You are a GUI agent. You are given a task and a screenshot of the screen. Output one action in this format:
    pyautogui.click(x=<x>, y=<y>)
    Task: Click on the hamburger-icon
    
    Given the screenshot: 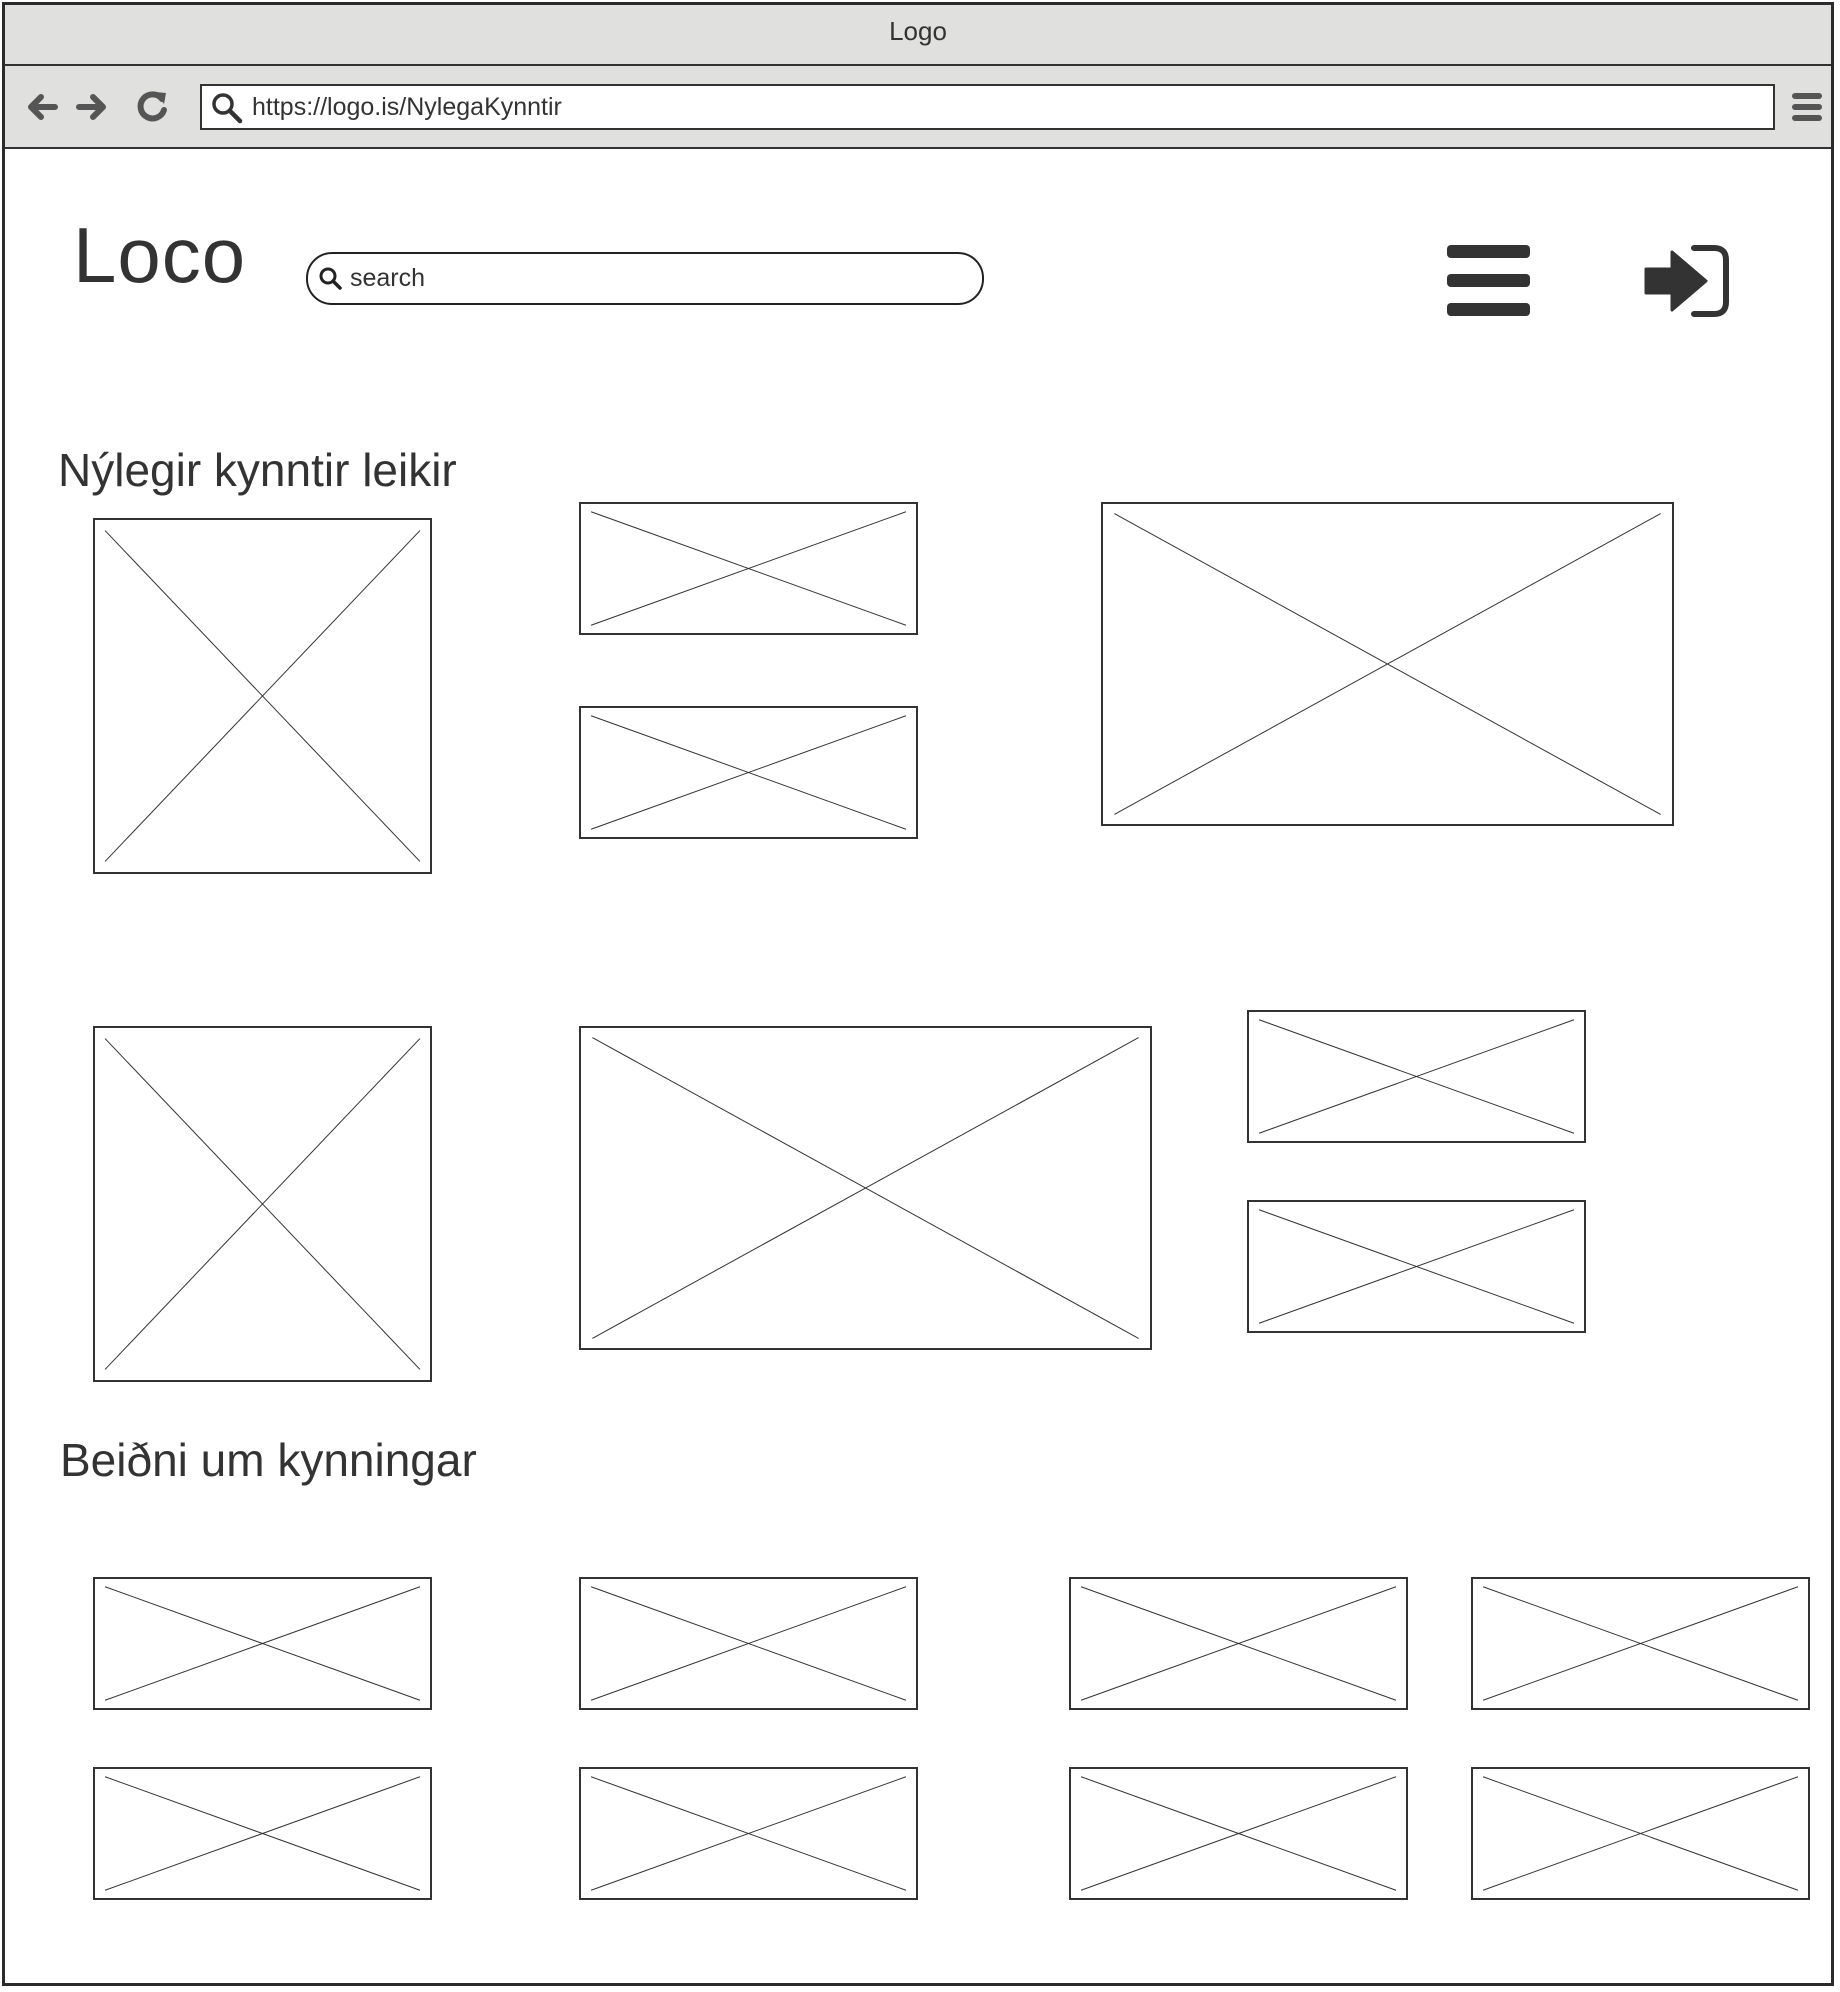 What is the action you would take?
    pyautogui.click(x=1488, y=280)
    